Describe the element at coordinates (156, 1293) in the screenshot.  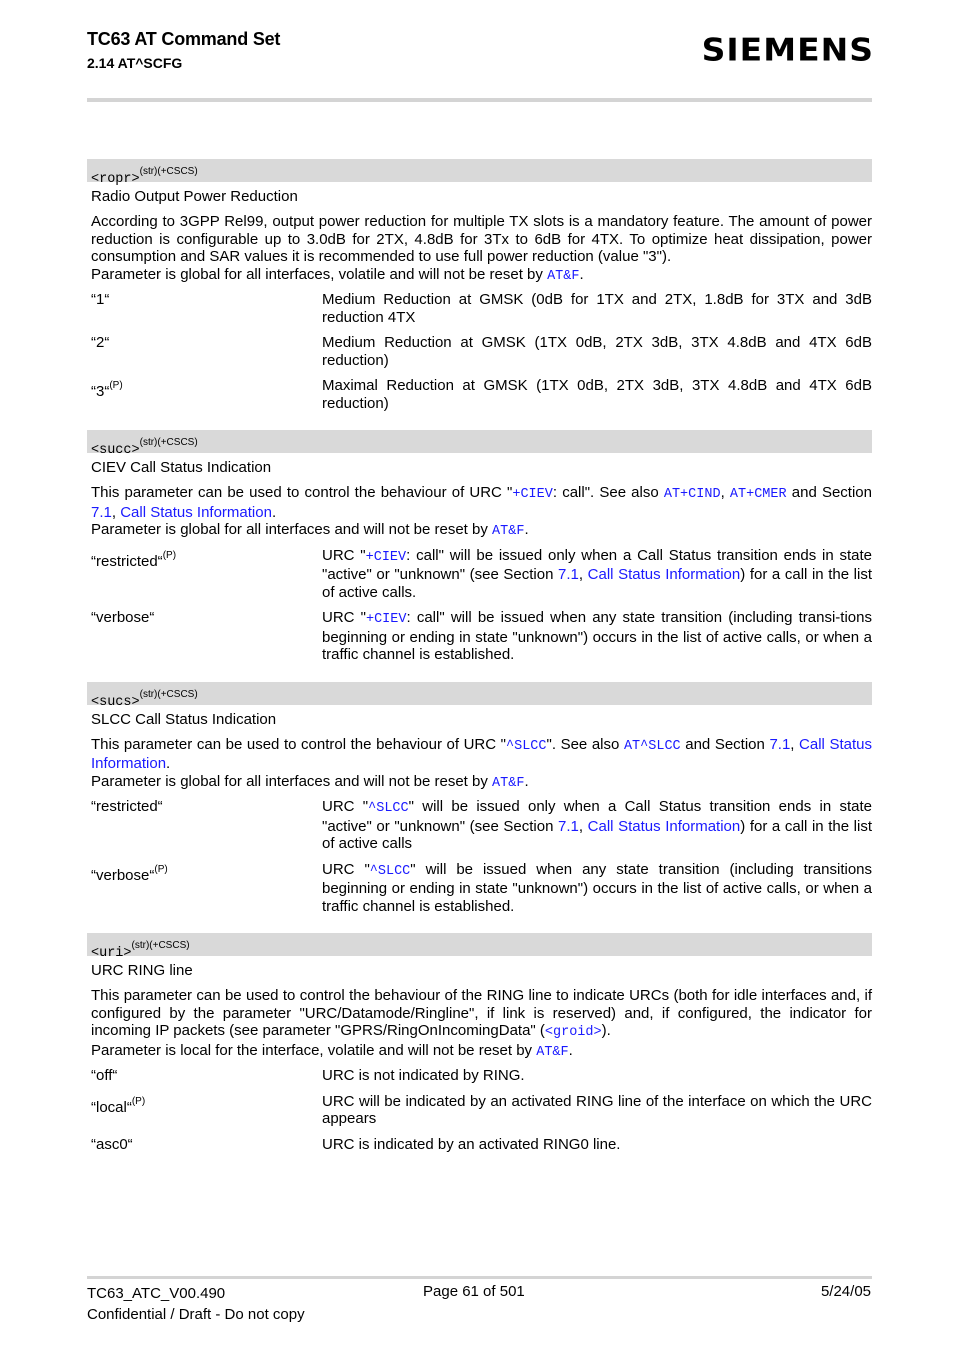
I see `footer-doc-id: TC63_ATC_V00.490` at that location.